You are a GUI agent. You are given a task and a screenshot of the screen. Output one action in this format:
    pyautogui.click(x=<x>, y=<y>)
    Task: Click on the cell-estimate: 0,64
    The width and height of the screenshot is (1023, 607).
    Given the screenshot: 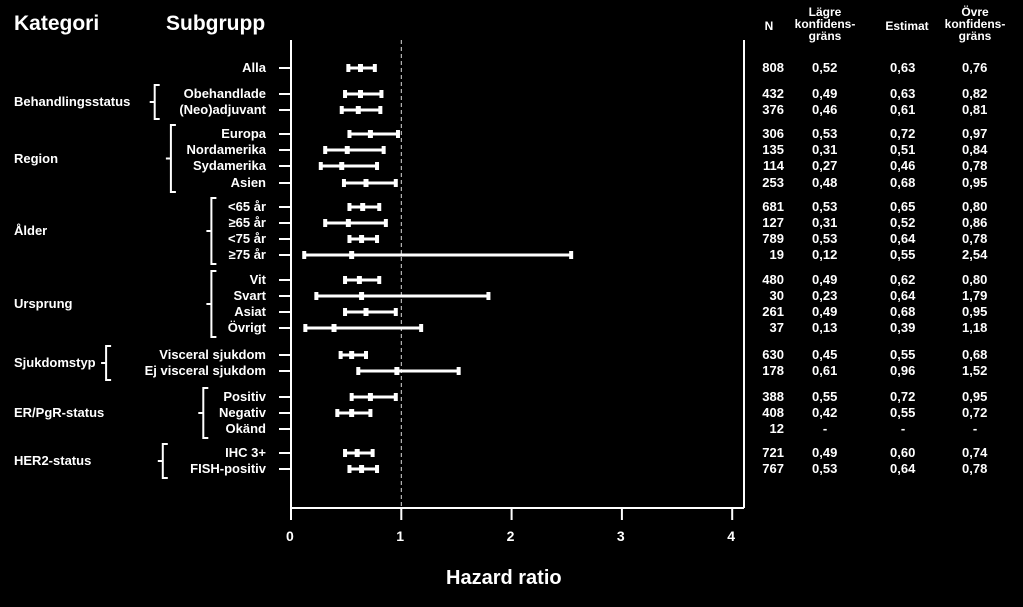 What is the action you would take?
    pyautogui.click(x=903, y=295)
    